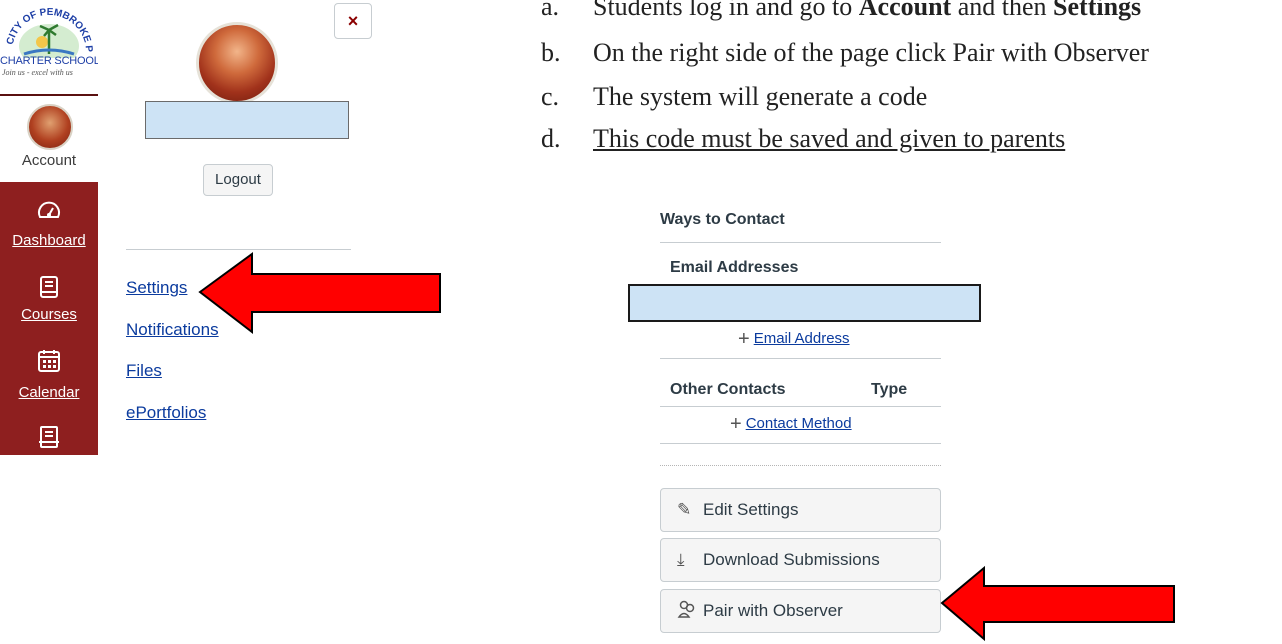 The image size is (1282, 644). What do you see at coordinates (800, 510) in the screenshot?
I see `edit-settings-button: ✎ Edit Settings` at bounding box center [800, 510].